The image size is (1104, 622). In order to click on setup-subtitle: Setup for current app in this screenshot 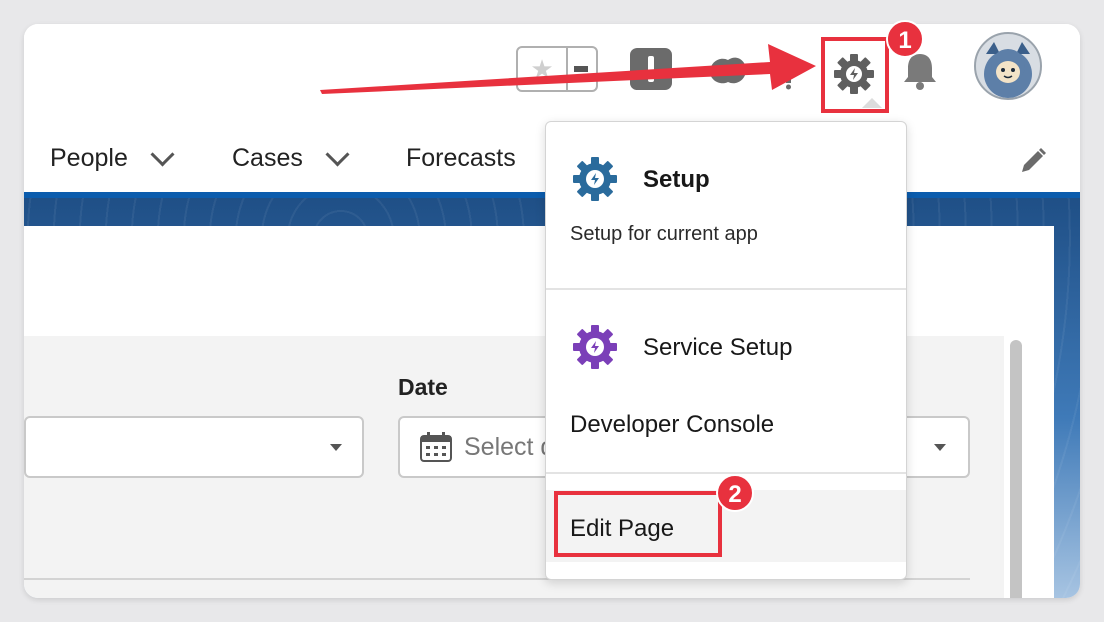, I will do `click(664, 234)`.